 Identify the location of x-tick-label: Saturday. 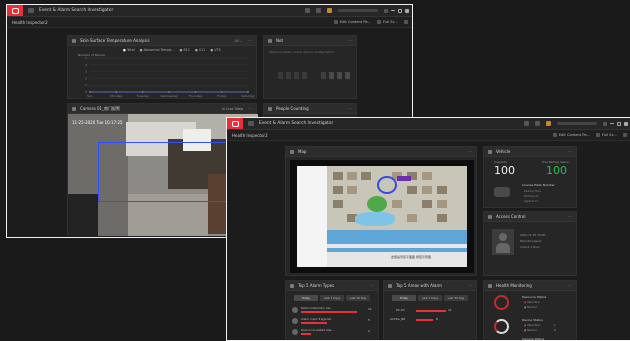
(248, 96).